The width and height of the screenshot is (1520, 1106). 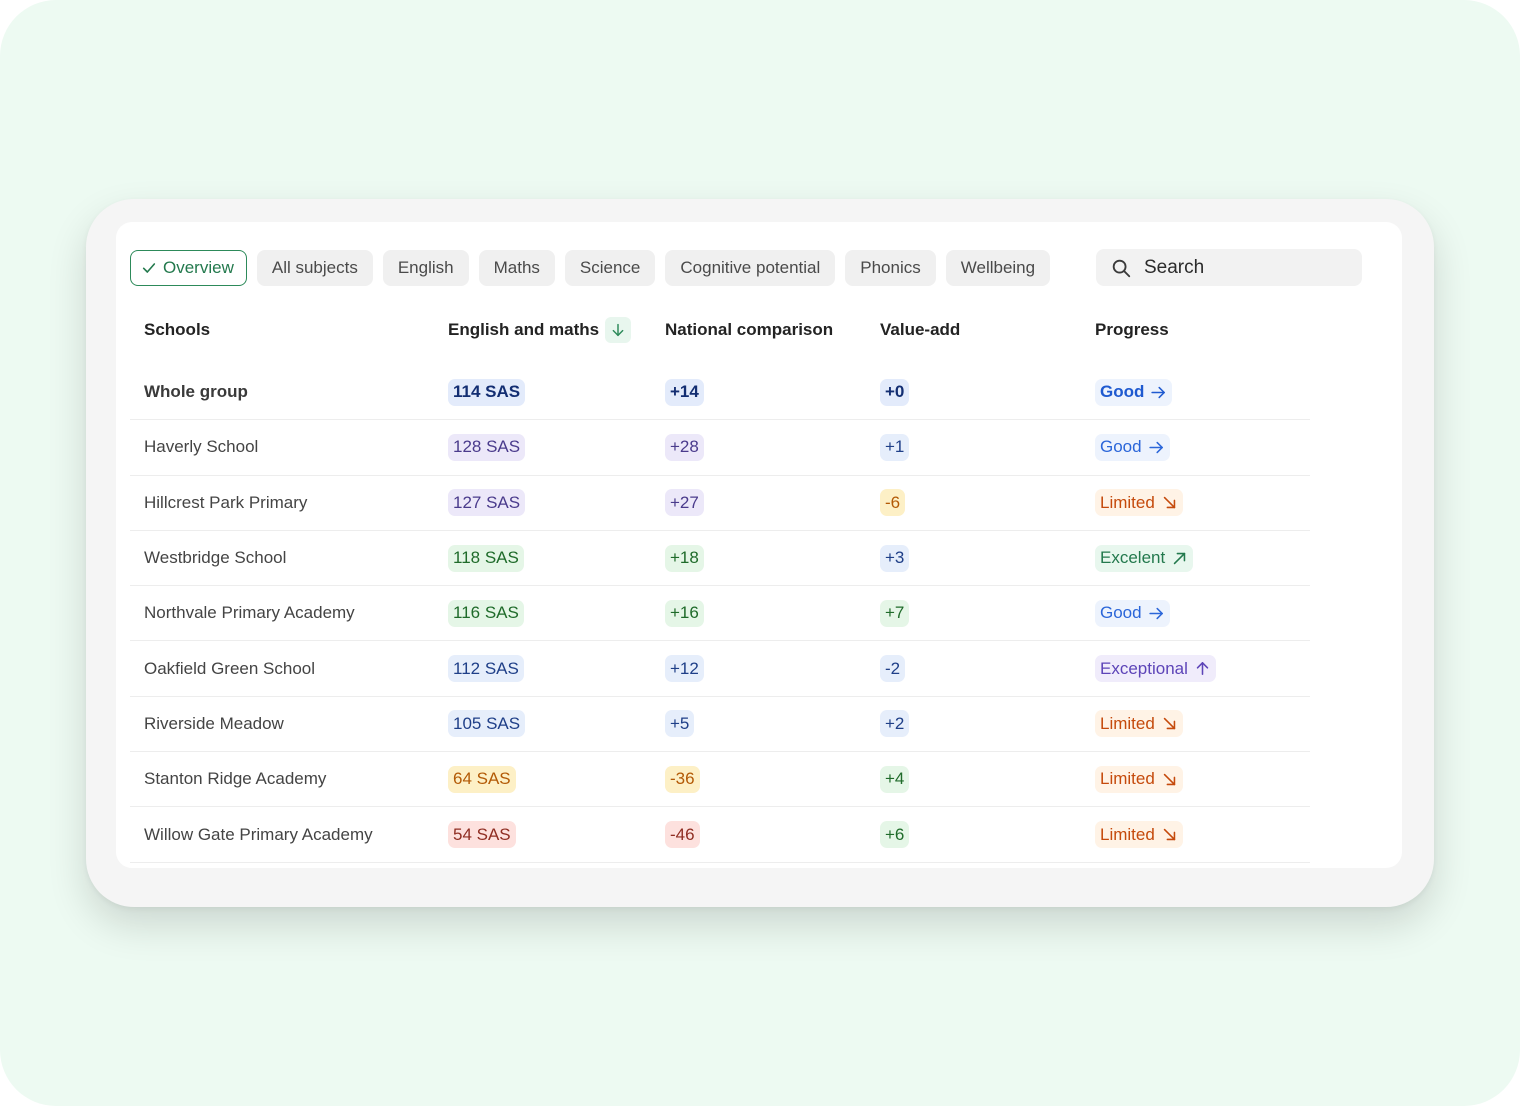 What do you see at coordinates (684, 613) in the screenshot?
I see `national-comparison-badge: +16` at bounding box center [684, 613].